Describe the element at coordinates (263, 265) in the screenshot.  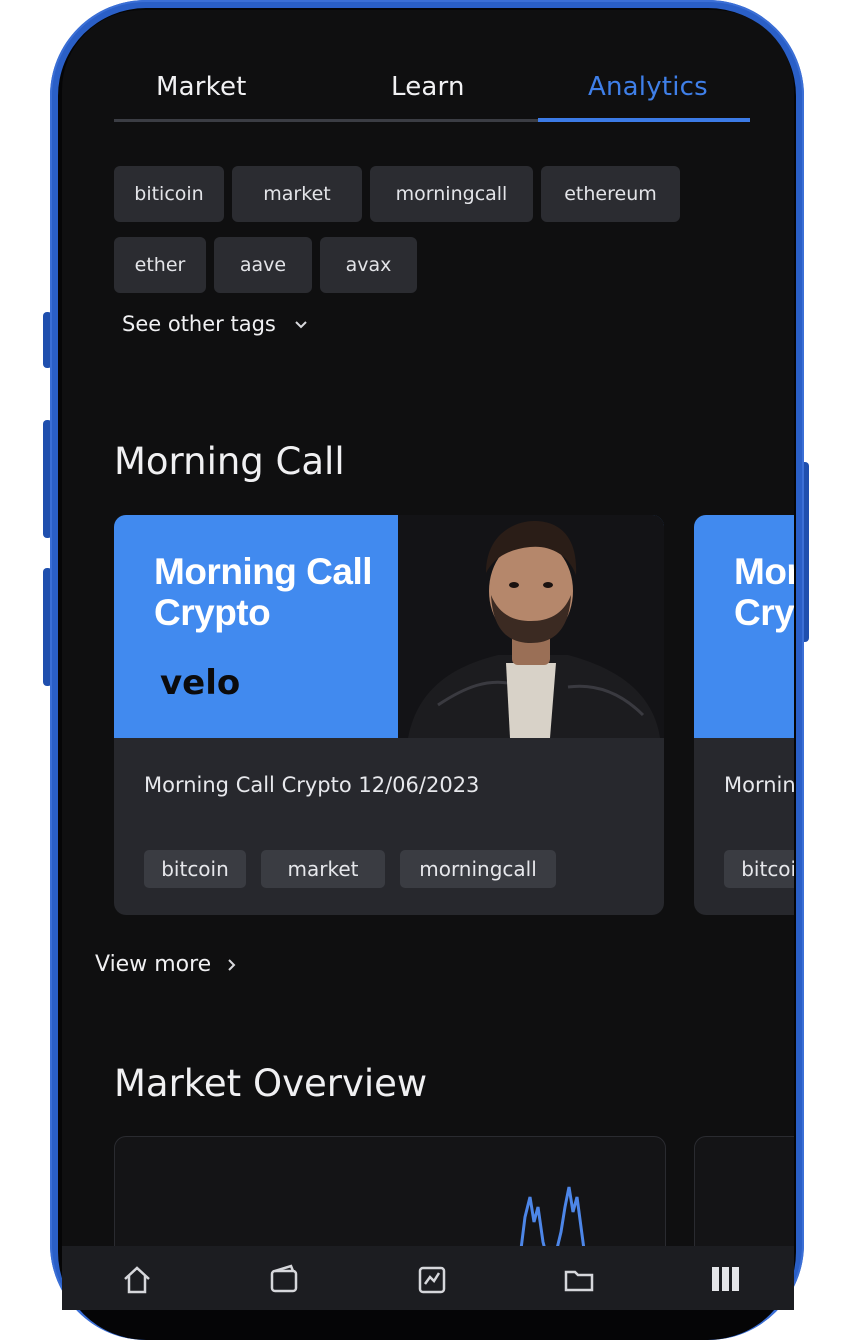
I see `tag-chip: aave` at that location.